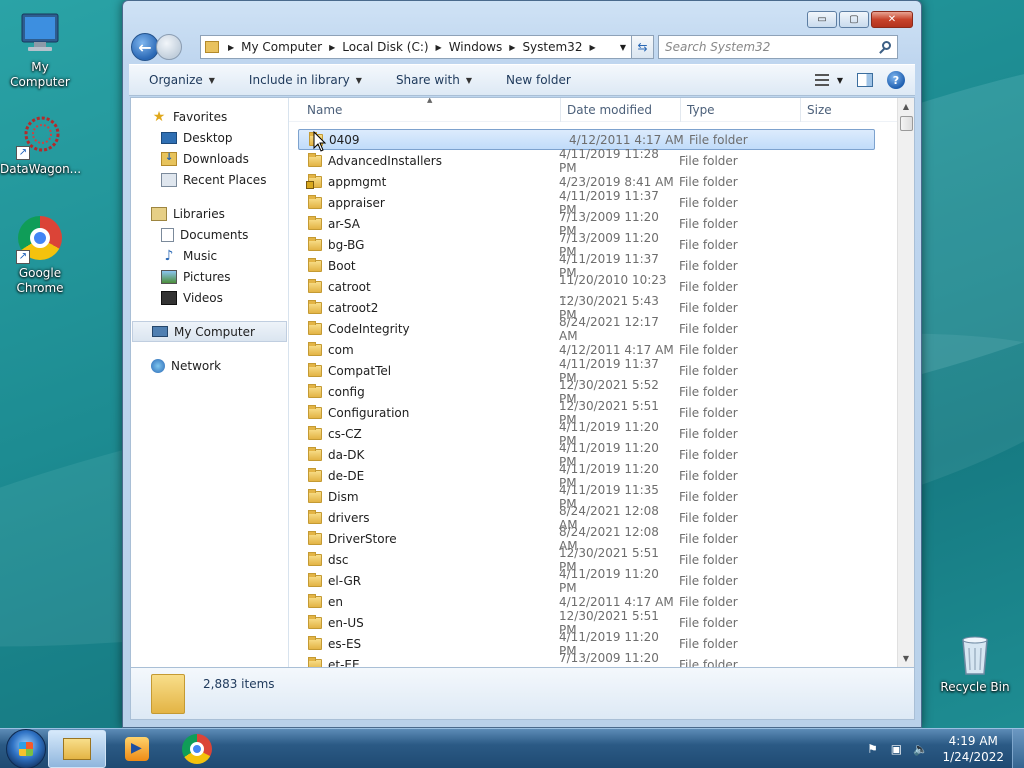  I want to click on breadcrumb-local-disk: Local Disk (C:), so click(385, 47).